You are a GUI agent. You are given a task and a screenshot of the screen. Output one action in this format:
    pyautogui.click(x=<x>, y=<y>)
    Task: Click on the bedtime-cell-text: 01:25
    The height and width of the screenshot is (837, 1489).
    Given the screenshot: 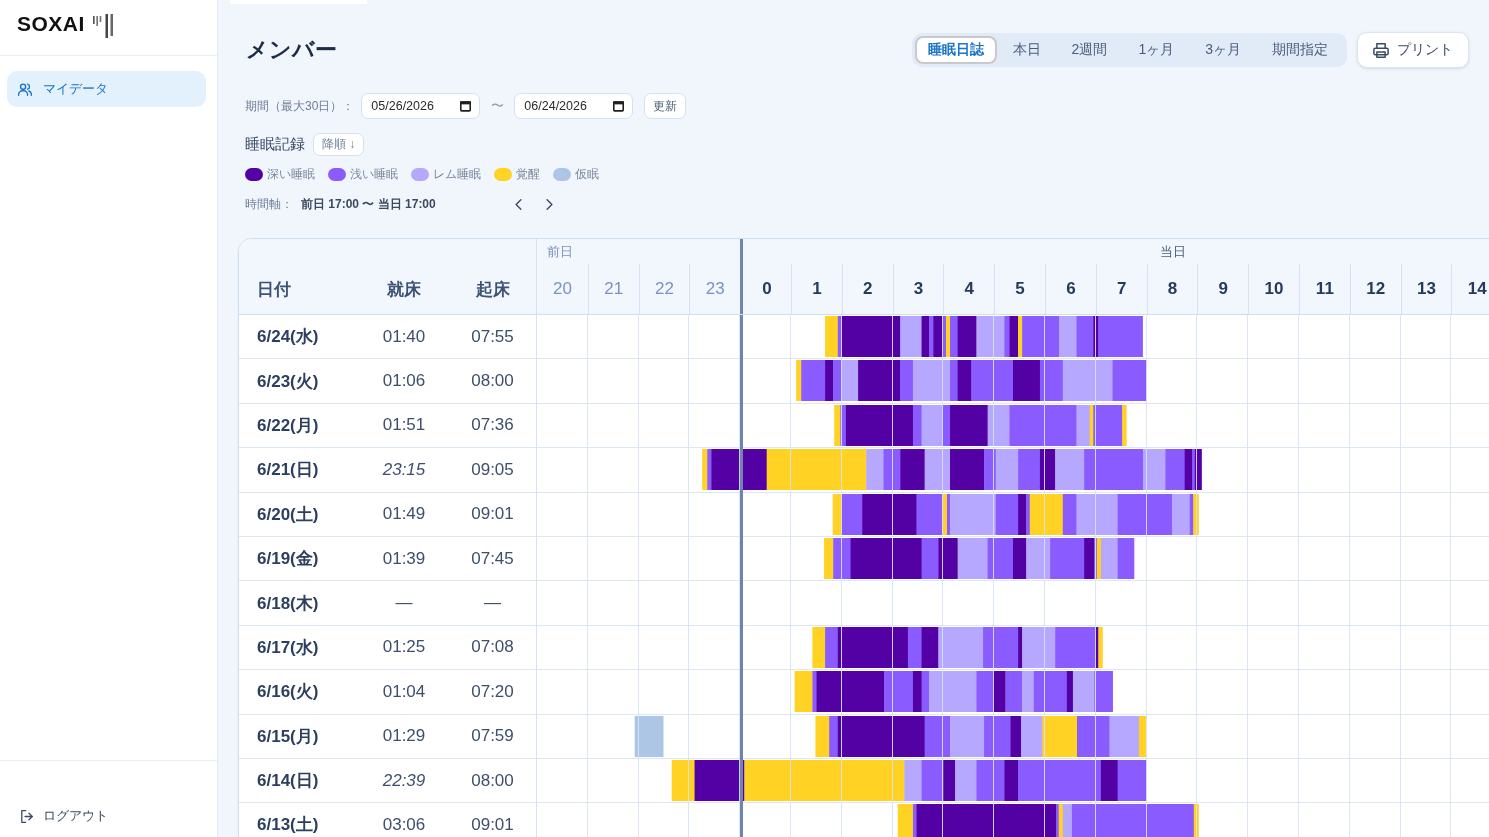 What is the action you would take?
    pyautogui.click(x=404, y=647)
    